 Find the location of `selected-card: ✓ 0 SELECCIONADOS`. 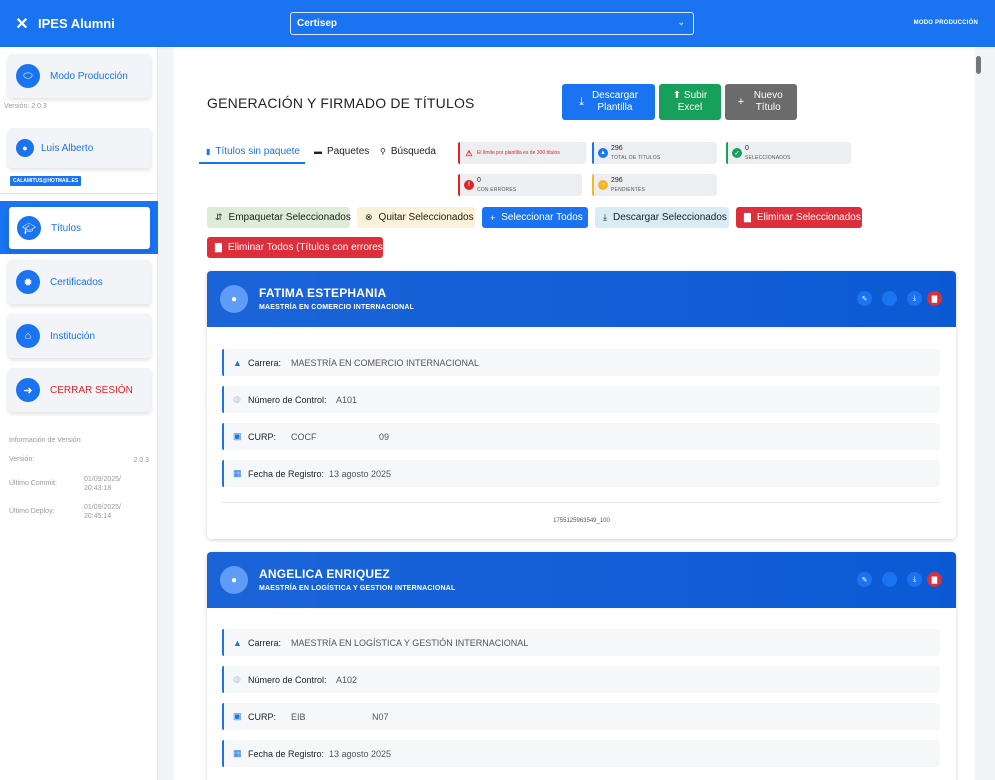

selected-card: ✓ 0 SELECCIONADOS is located at coordinates (788, 153).